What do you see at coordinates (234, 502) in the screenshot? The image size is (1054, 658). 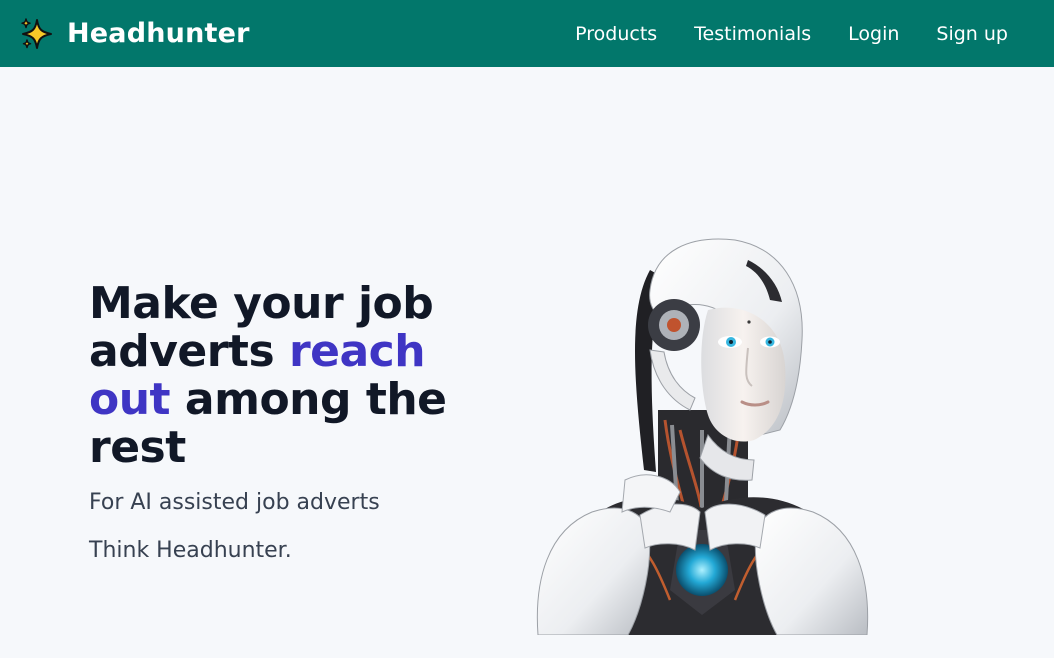 I see `hero-subtitle: For AI assisted job adverts` at bounding box center [234, 502].